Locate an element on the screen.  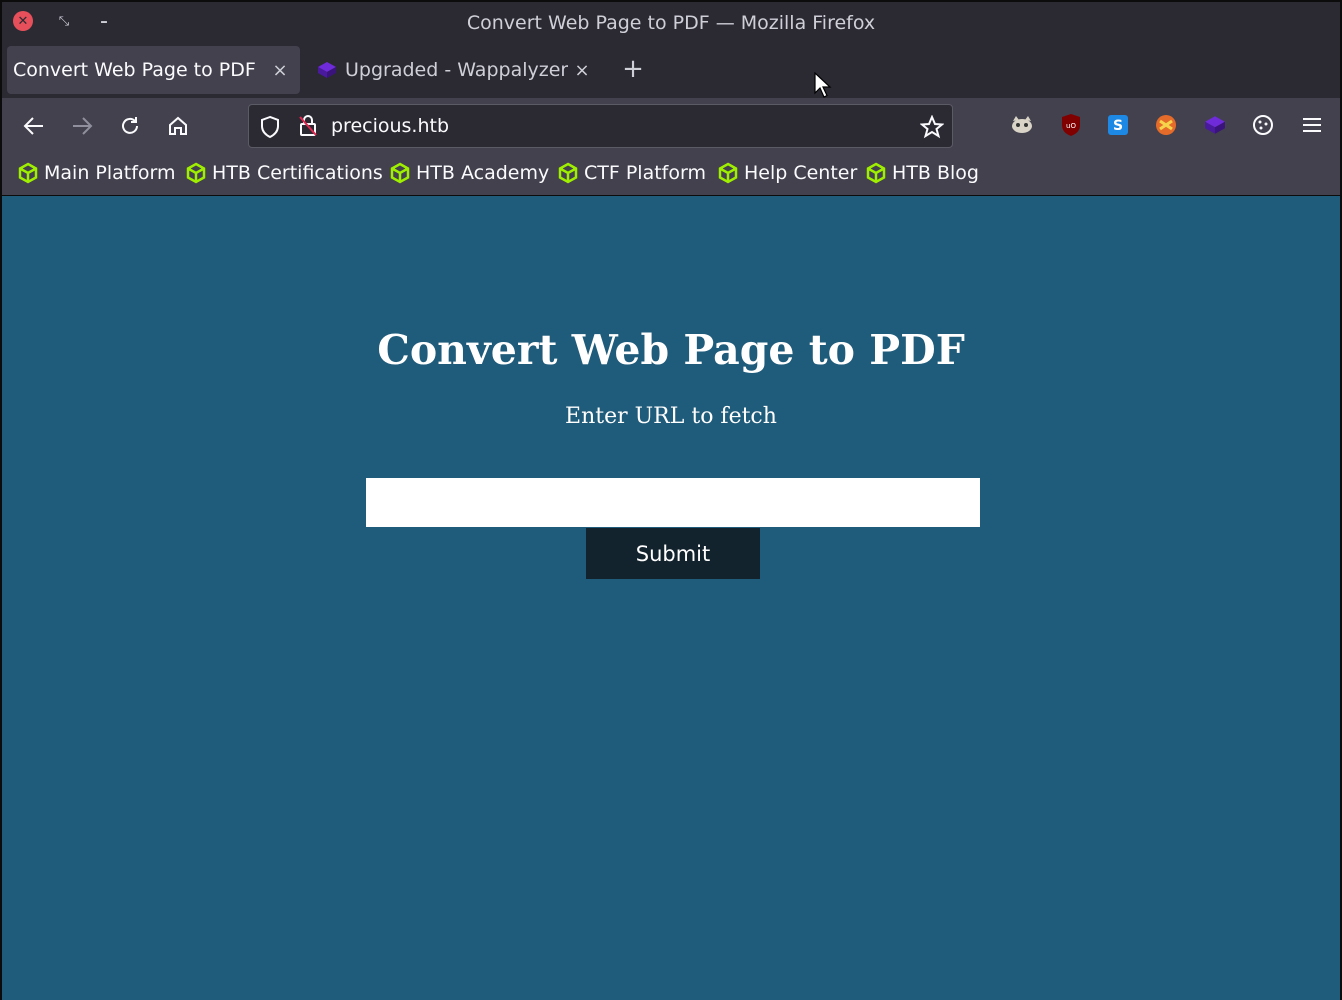
tab-wappalyzer: Upgraded - Wappalyzer × is located at coordinates (454, 70).